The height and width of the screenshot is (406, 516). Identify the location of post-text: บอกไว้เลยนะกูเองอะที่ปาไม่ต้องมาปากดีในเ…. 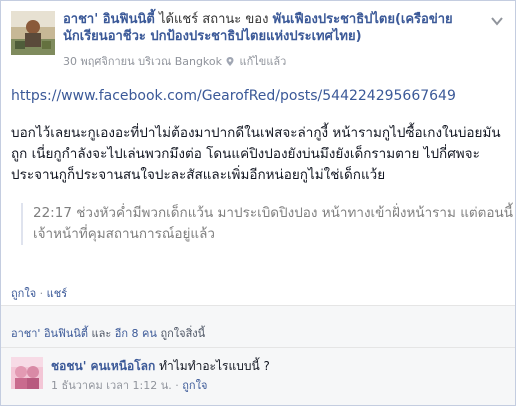
(256, 154).